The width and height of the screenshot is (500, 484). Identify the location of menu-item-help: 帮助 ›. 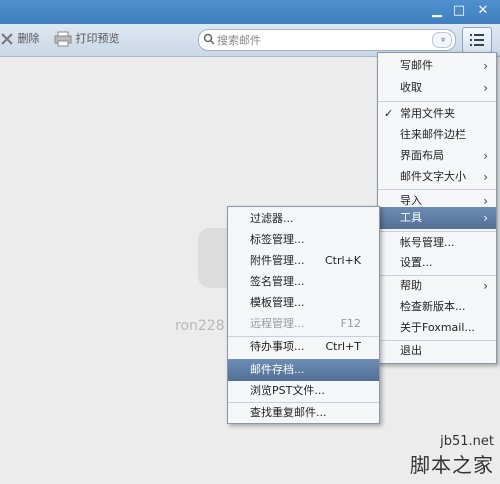
(437, 286).